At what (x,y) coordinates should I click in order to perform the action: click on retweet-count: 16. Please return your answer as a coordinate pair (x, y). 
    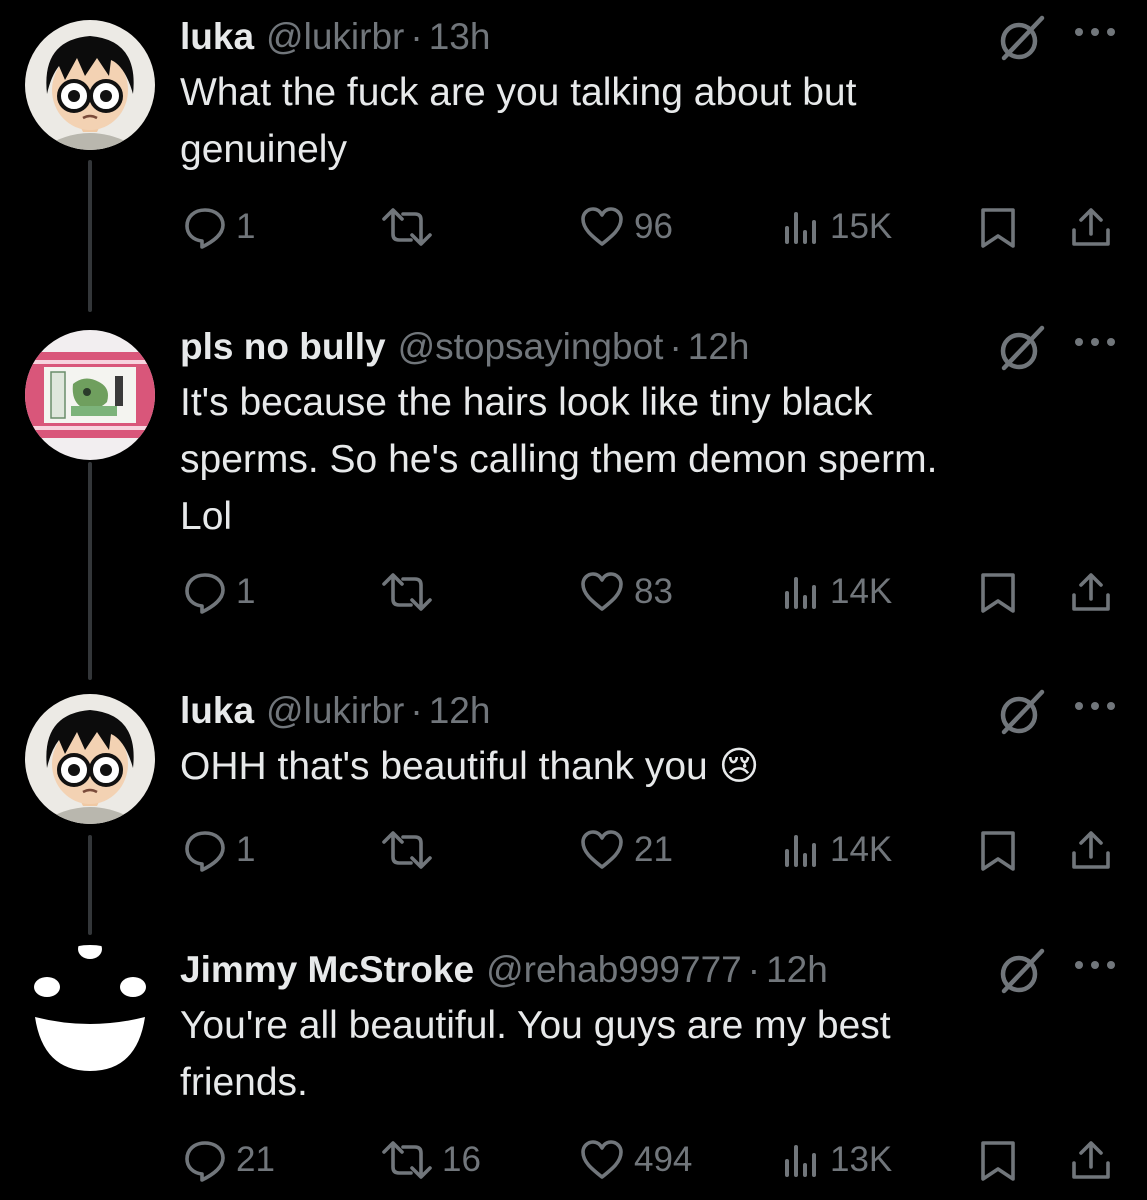
    Looking at the image, I should click on (461, 1159).